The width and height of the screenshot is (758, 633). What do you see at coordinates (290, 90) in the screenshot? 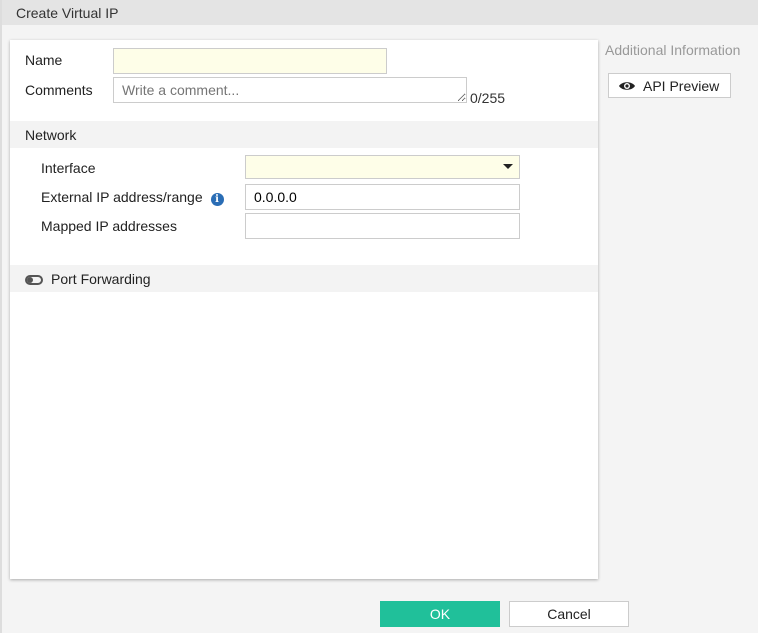
I see `comments-textarea` at bounding box center [290, 90].